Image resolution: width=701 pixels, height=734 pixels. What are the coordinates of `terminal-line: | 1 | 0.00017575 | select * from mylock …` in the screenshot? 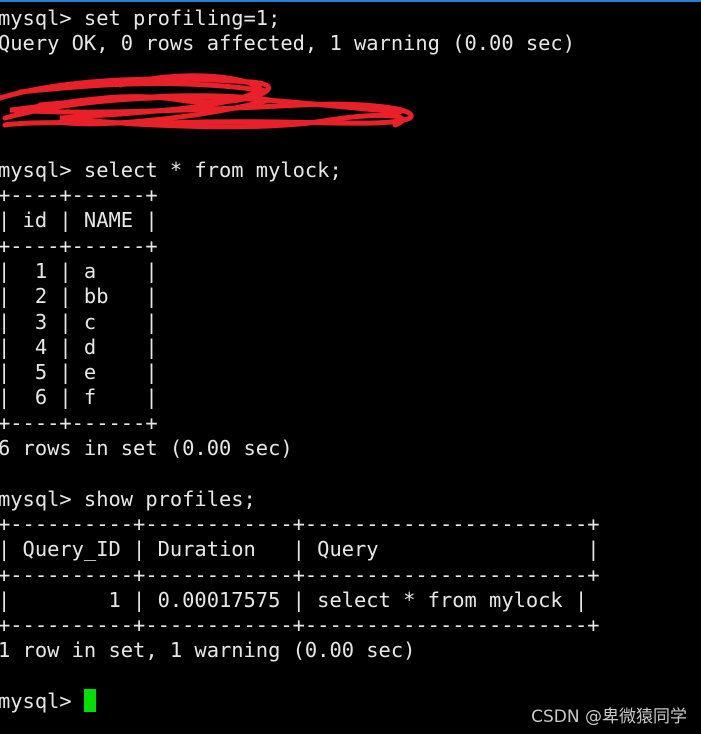 It's located at (294, 599).